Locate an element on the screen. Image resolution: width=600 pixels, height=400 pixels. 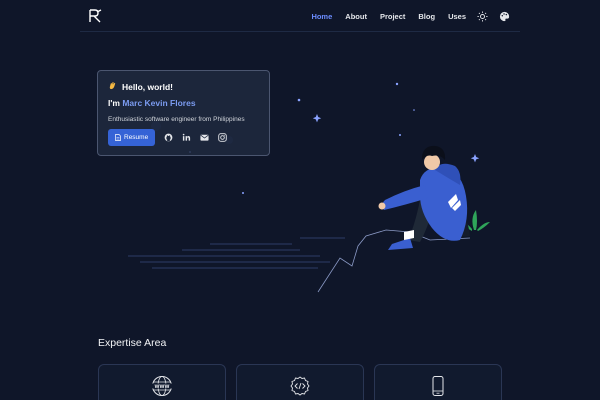
moon-icon is located at coordinates (374, 97).